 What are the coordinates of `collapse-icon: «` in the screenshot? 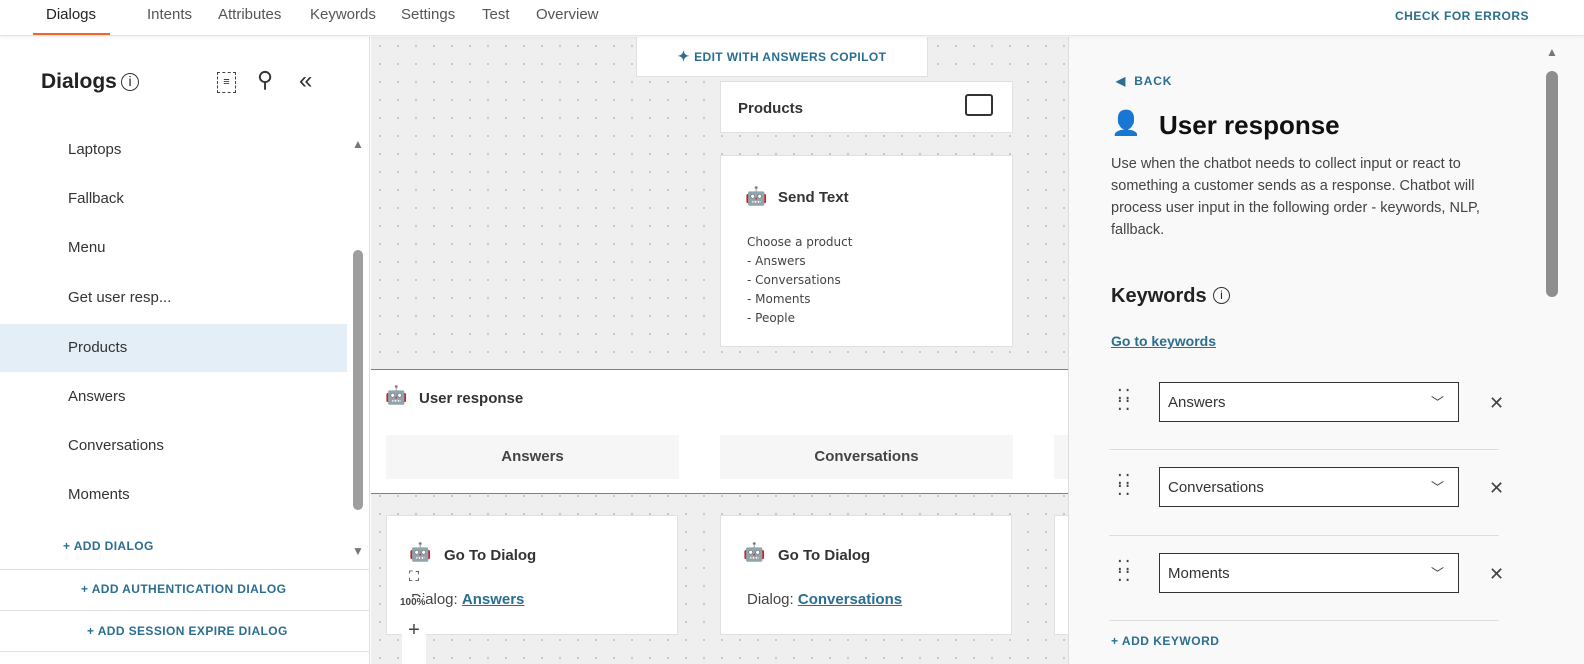 It's located at (305, 81).